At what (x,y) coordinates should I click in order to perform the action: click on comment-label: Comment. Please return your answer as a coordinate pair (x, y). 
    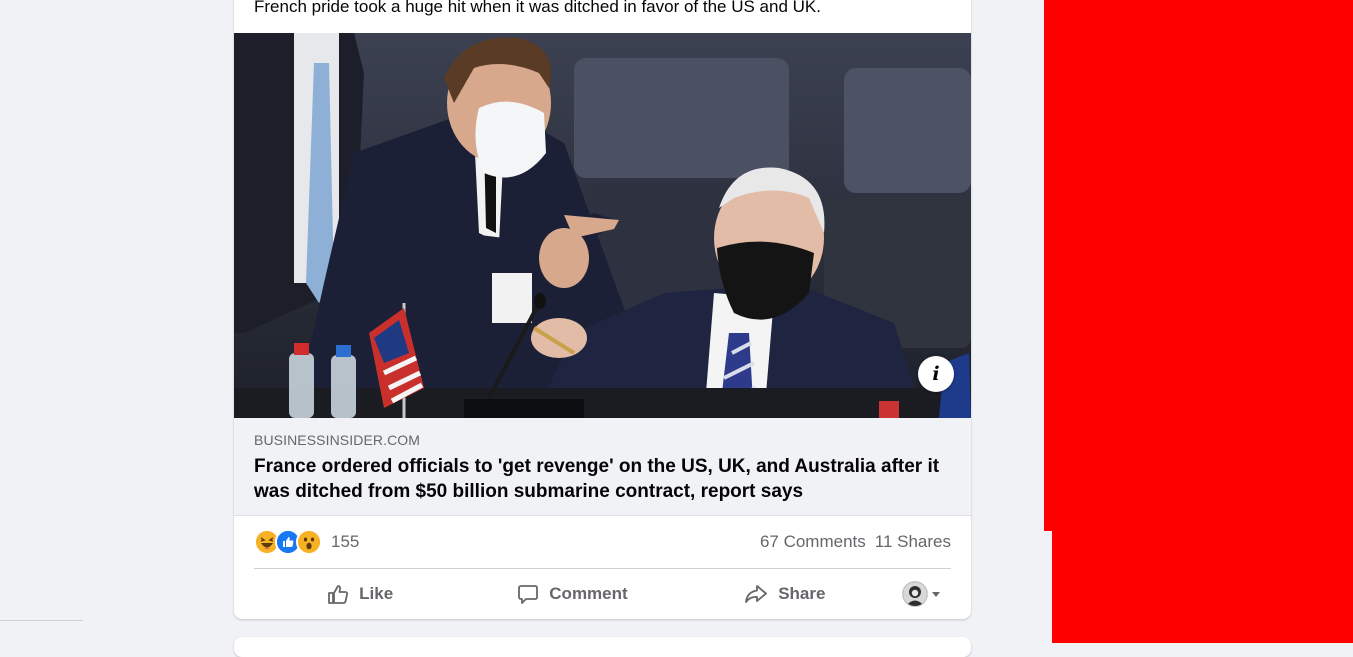
    Looking at the image, I should click on (588, 593).